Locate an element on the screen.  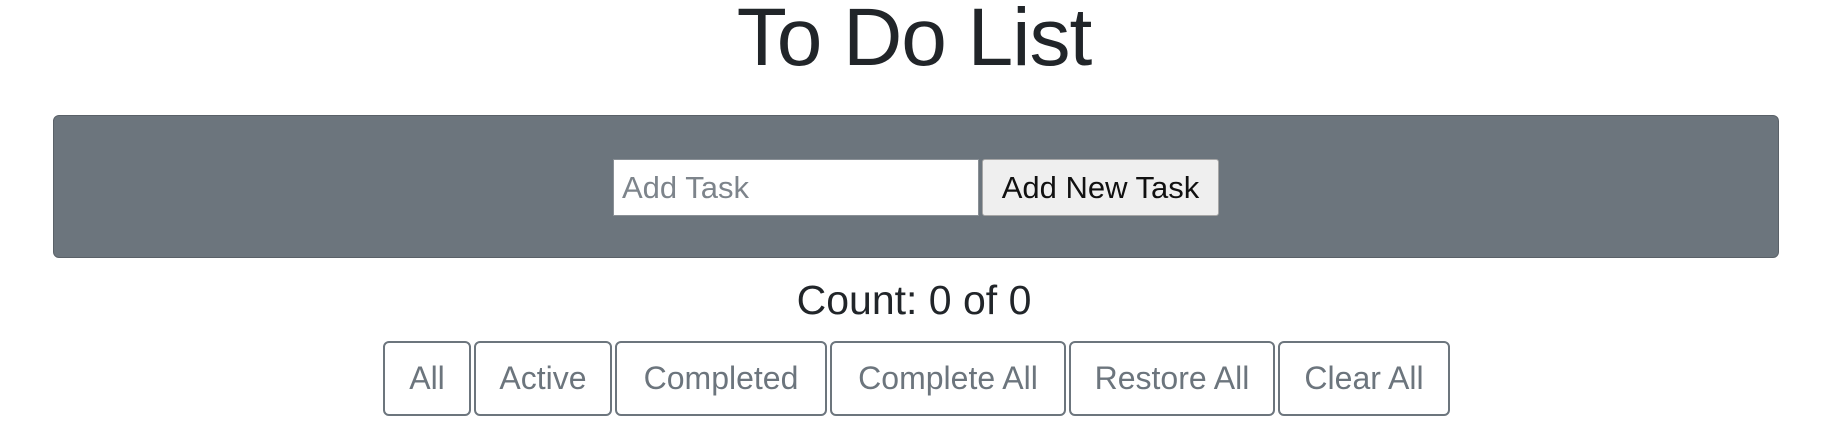
add-new-task-button: Add New Task is located at coordinates (1100, 187).